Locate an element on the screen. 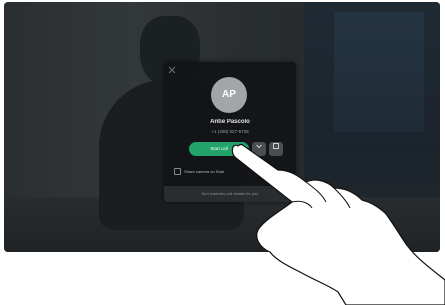 This screenshot has height=305, width=445. checkbox-icon is located at coordinates (177, 172).